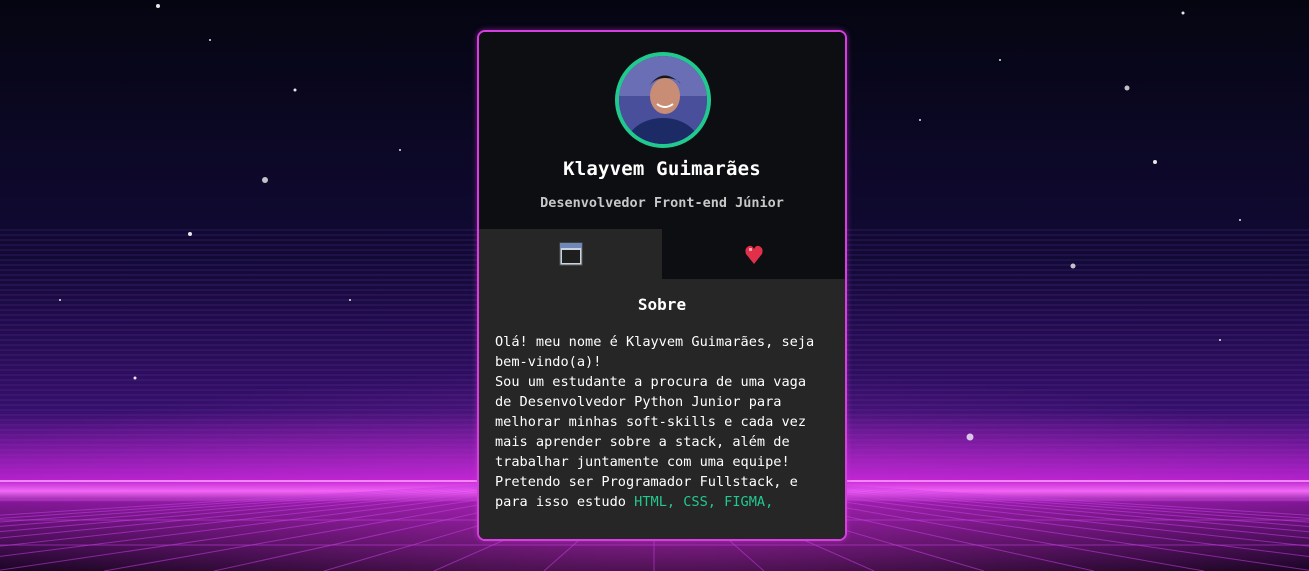  What do you see at coordinates (662, 304) in the screenshot?
I see `about-title: Sobre` at bounding box center [662, 304].